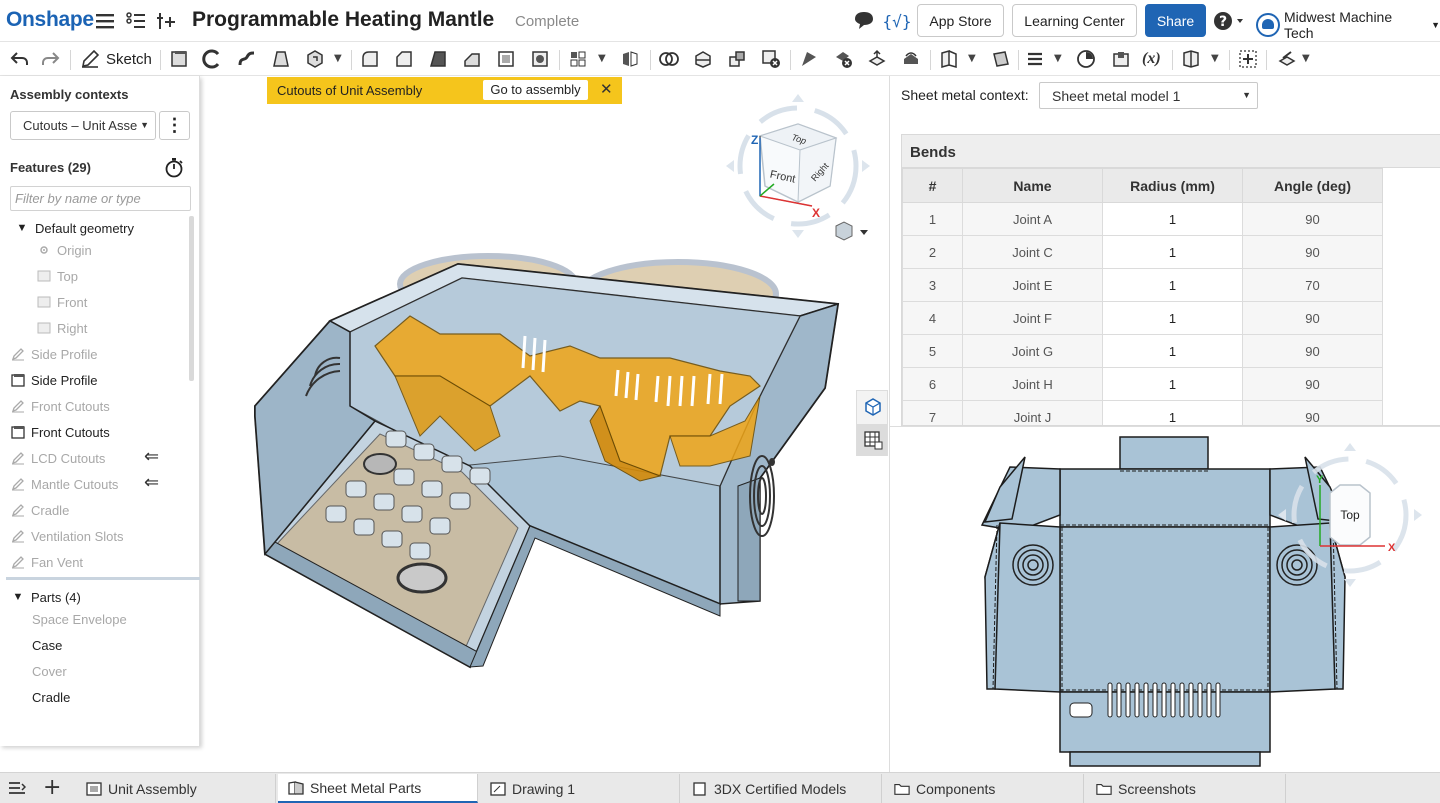 Image resolution: width=1440 pixels, height=803 pixels. Describe the element at coordinates (103, 578) in the screenshot. I see `panel-divider` at that location.